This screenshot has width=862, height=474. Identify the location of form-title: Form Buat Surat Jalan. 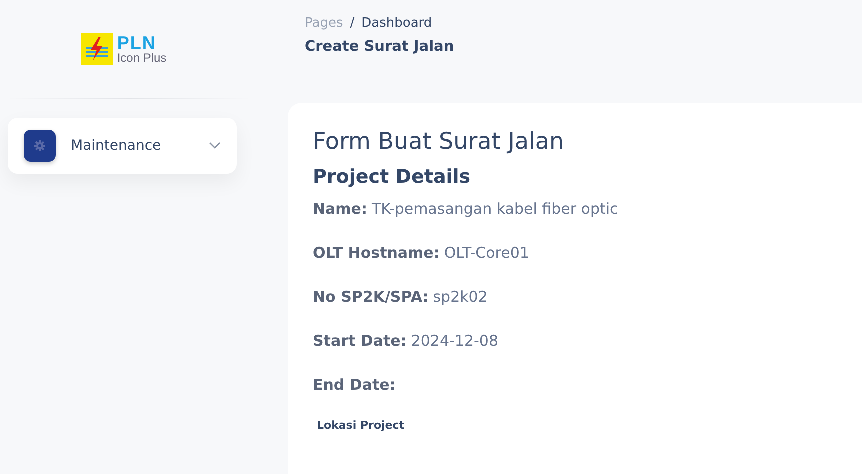
(439, 142).